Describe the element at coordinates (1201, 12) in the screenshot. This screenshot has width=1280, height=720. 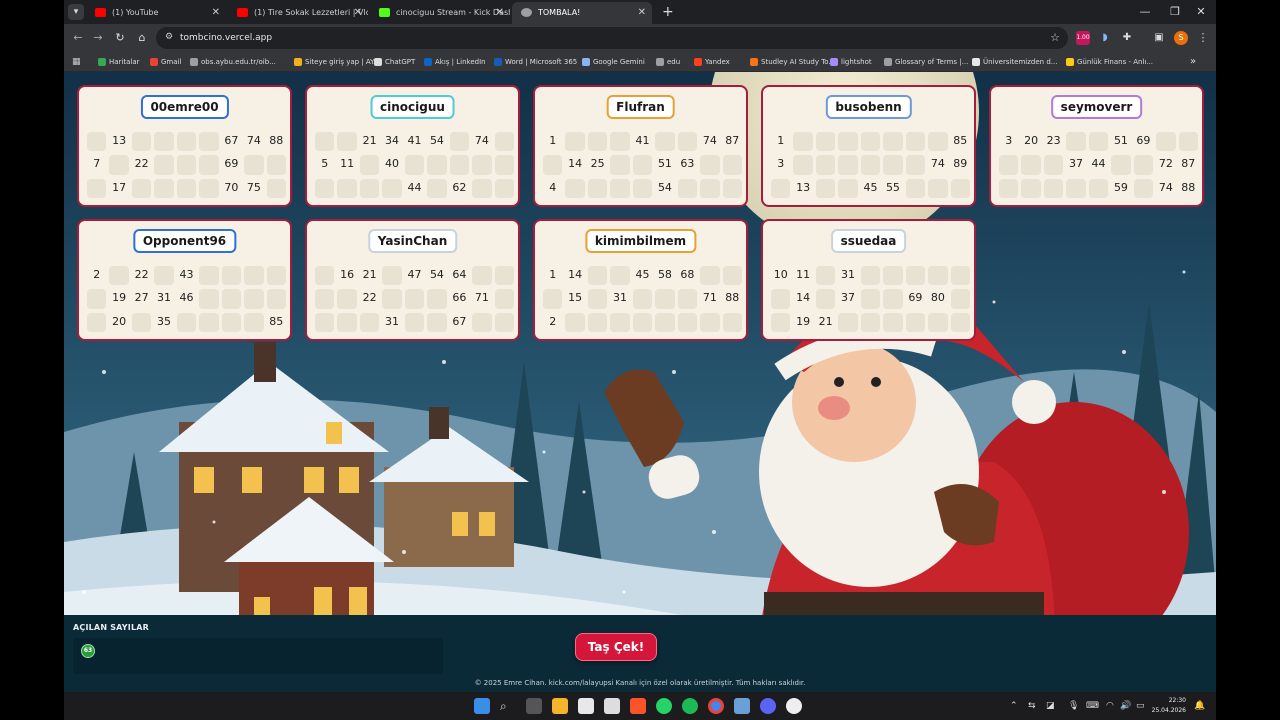
I see `window-close-icon: ✕` at that location.